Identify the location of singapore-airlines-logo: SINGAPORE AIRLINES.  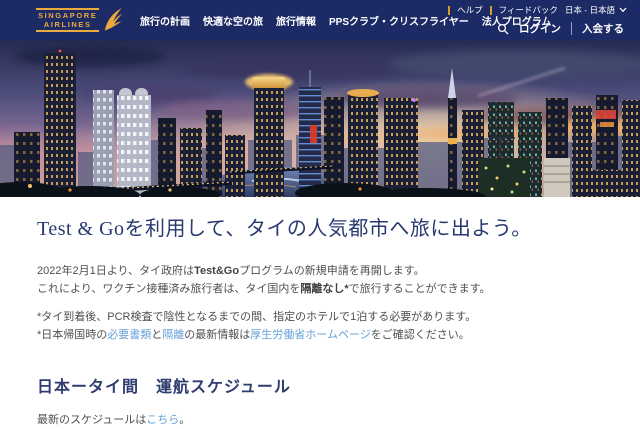
(80, 19).